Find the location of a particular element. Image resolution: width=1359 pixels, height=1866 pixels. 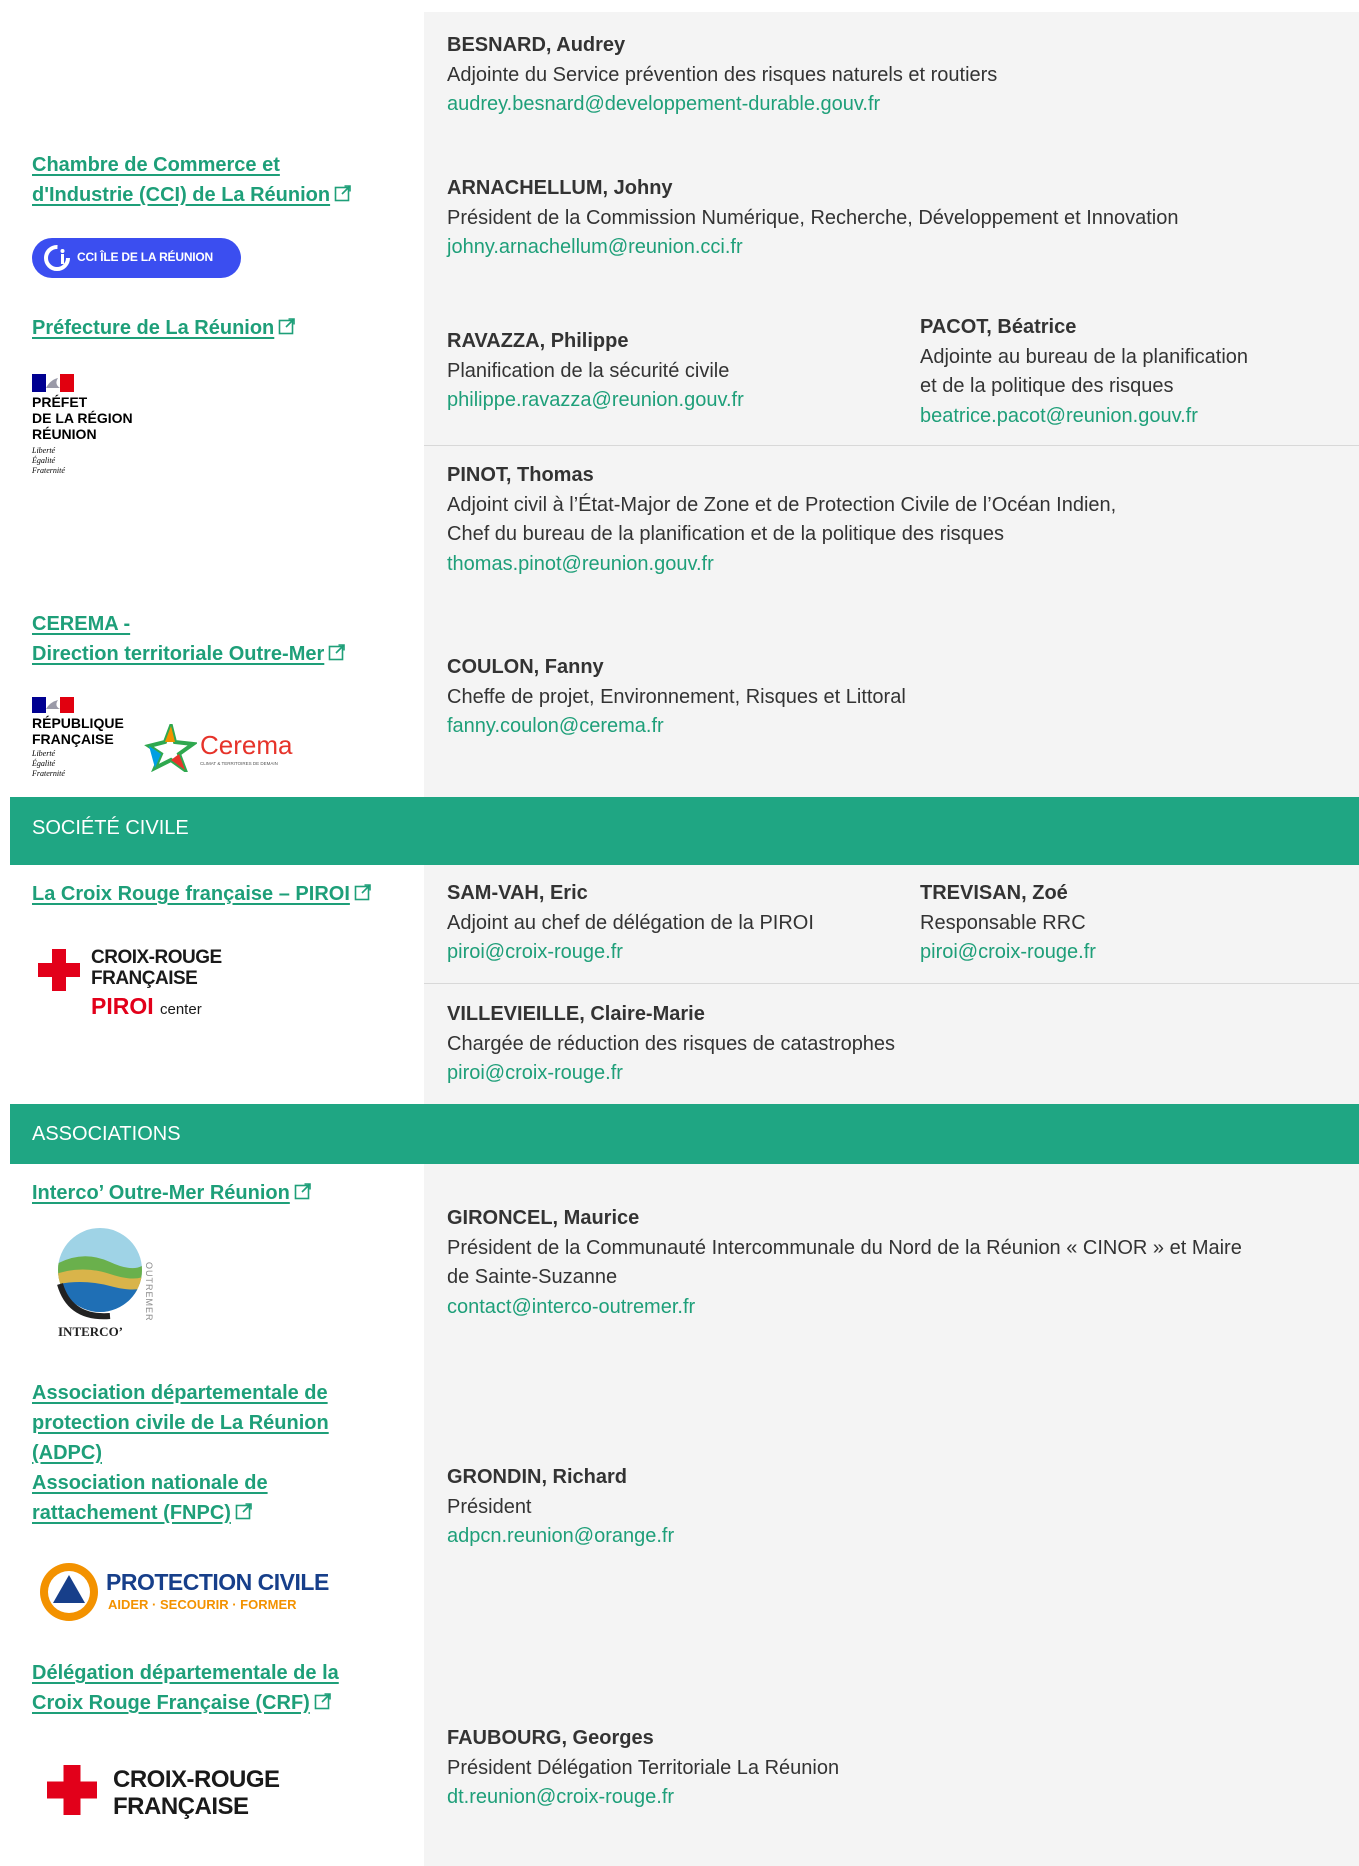

prefet-logo-line2: DE LA RÉGION is located at coordinates (82, 418).